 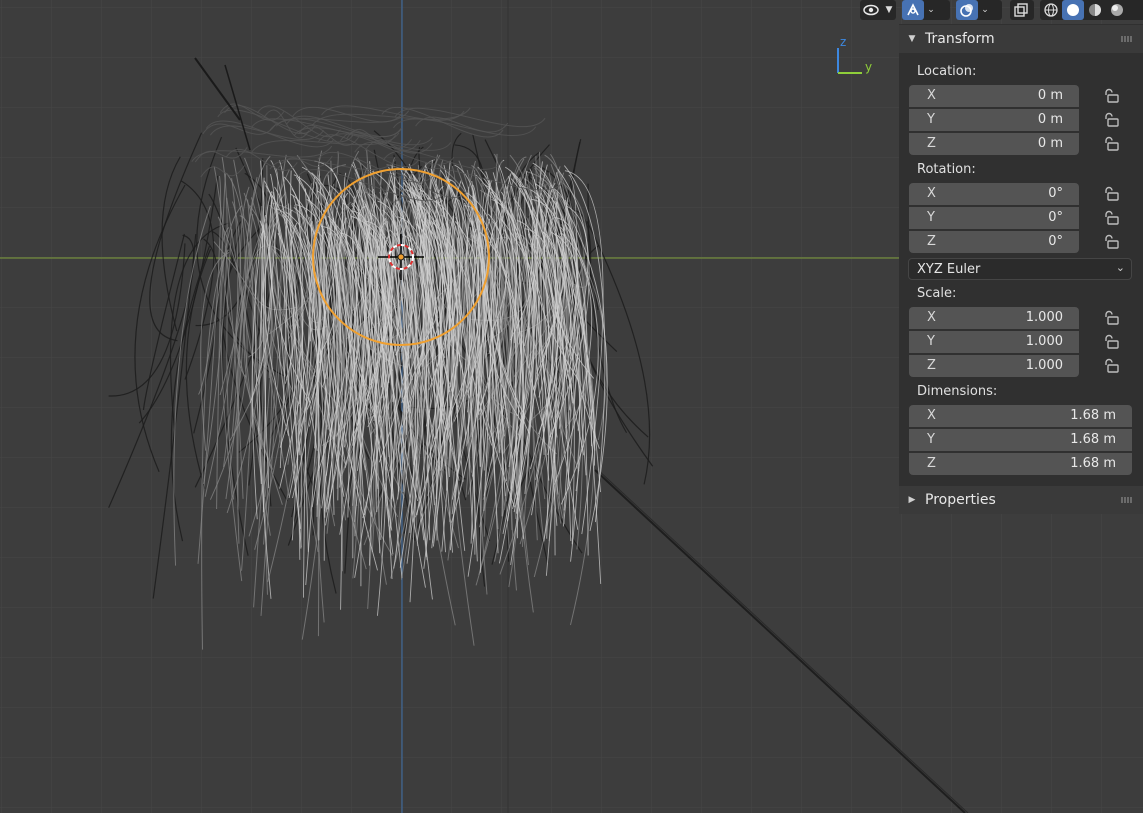 What do you see at coordinates (957, 391) in the screenshot?
I see `dimensions-label: Dimensions:` at bounding box center [957, 391].